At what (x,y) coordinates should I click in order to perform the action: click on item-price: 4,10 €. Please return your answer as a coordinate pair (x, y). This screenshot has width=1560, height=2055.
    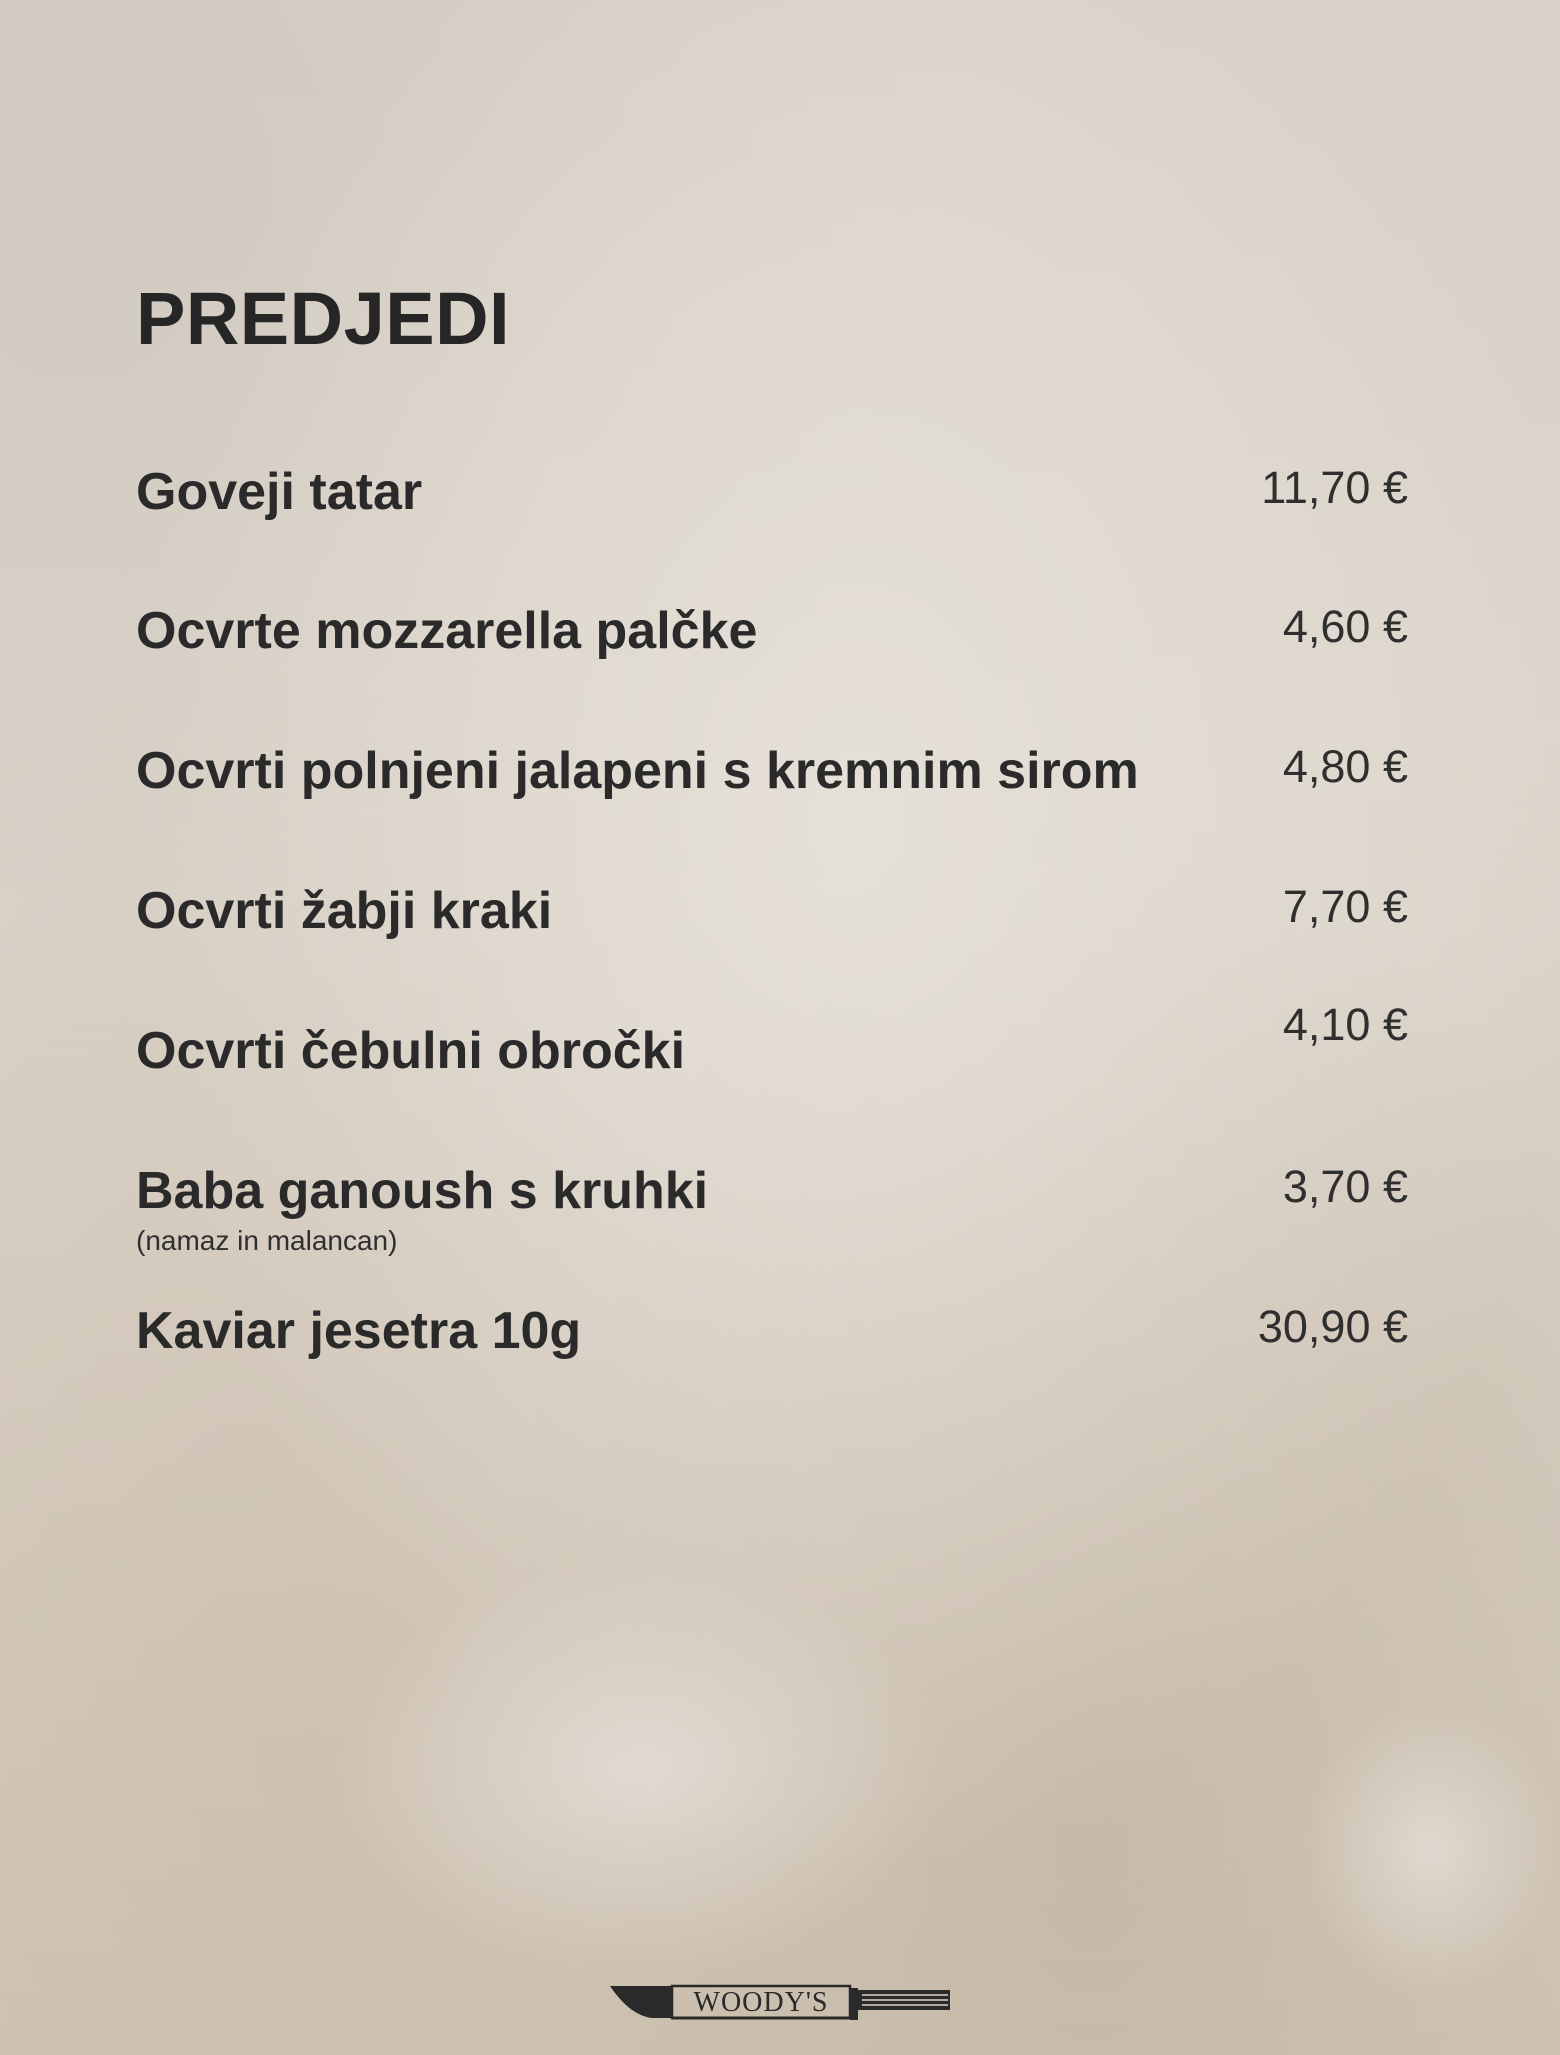
    Looking at the image, I should click on (1345, 1024).